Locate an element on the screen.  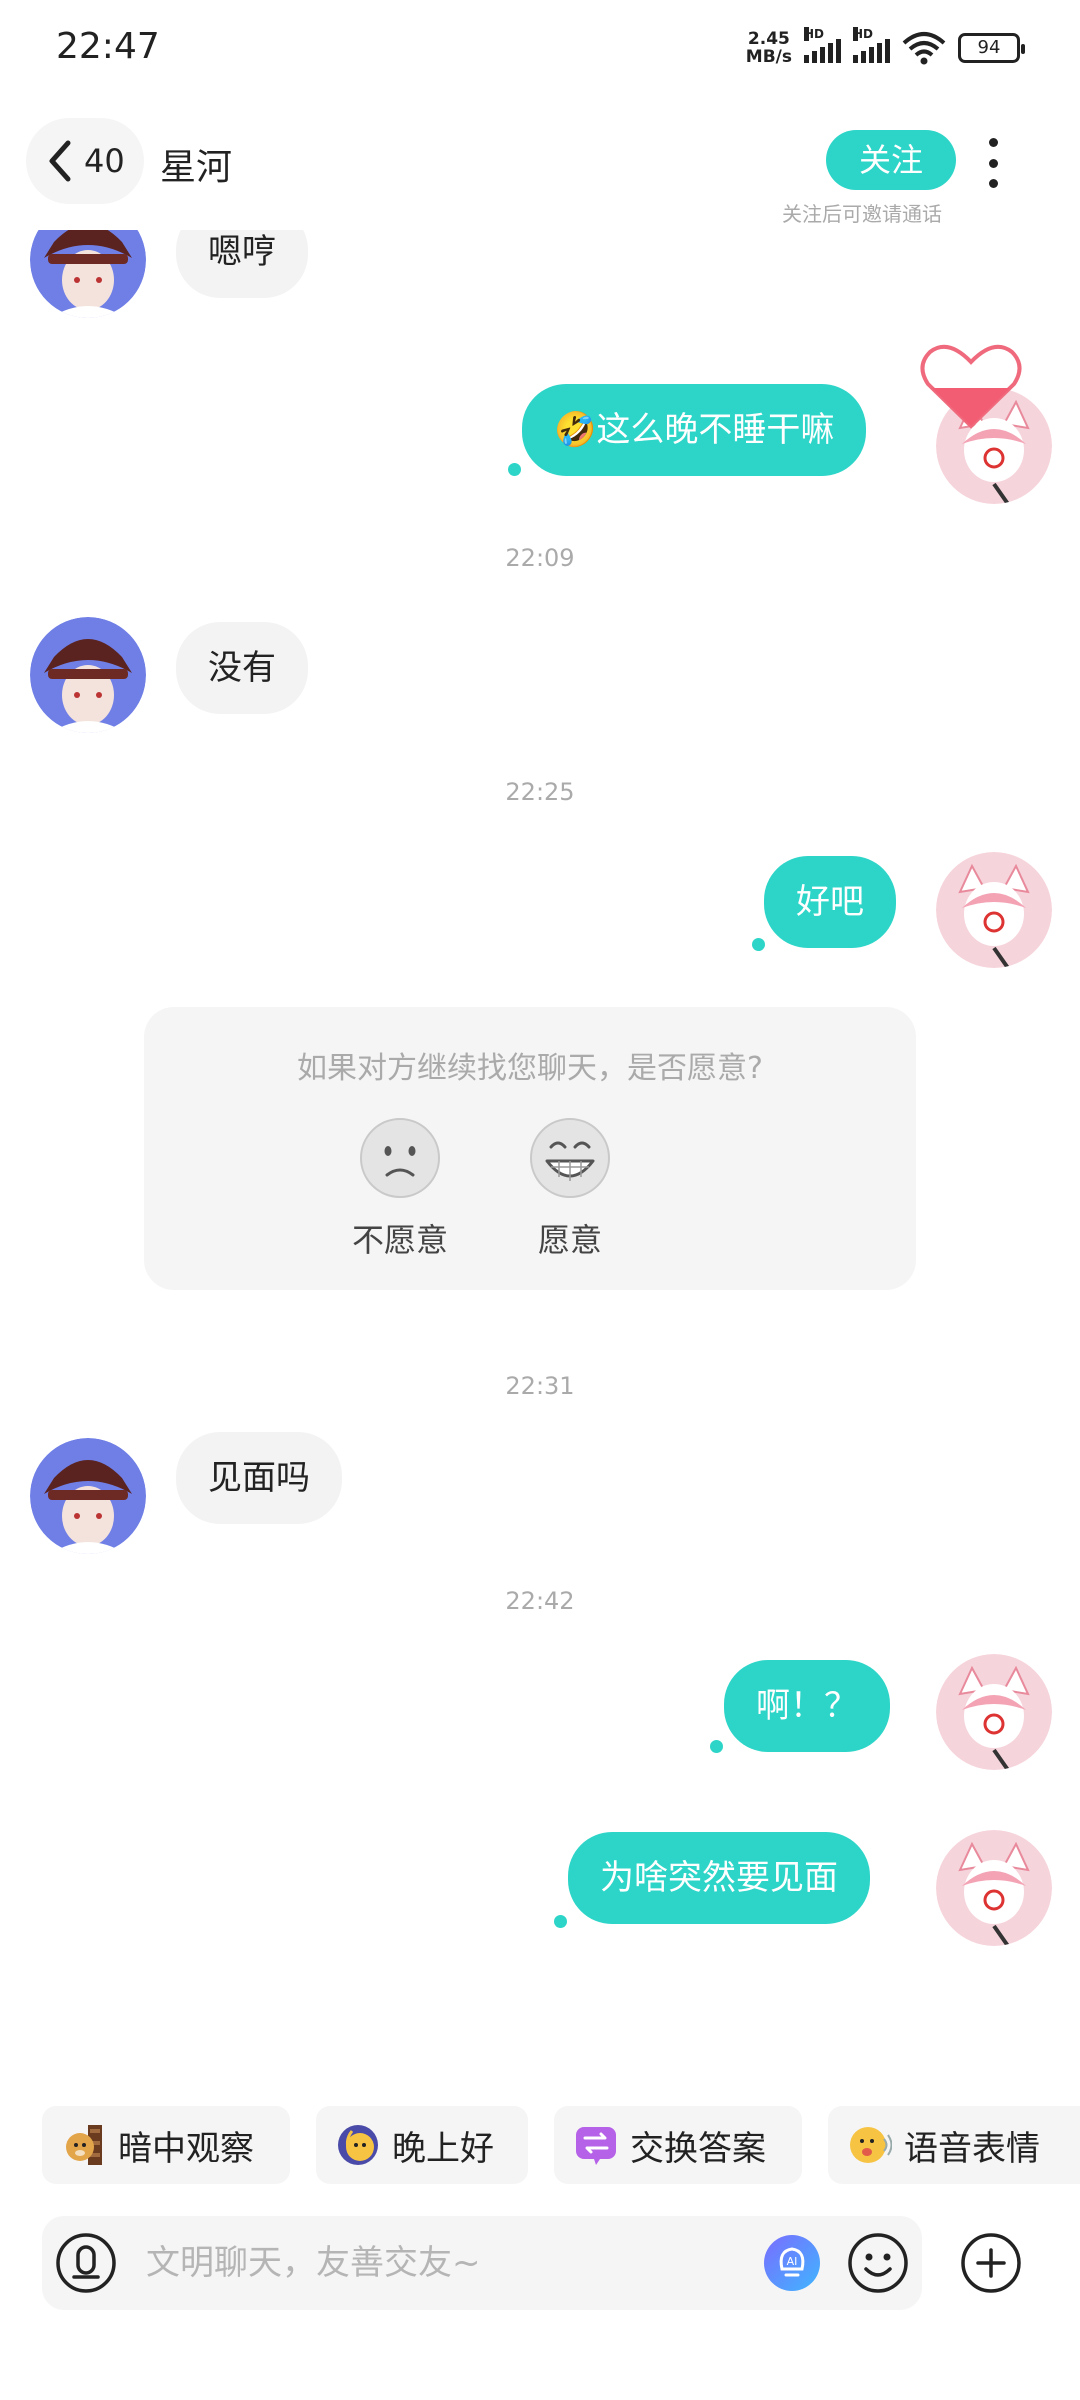
more-options-button is located at coordinates (993, 163).